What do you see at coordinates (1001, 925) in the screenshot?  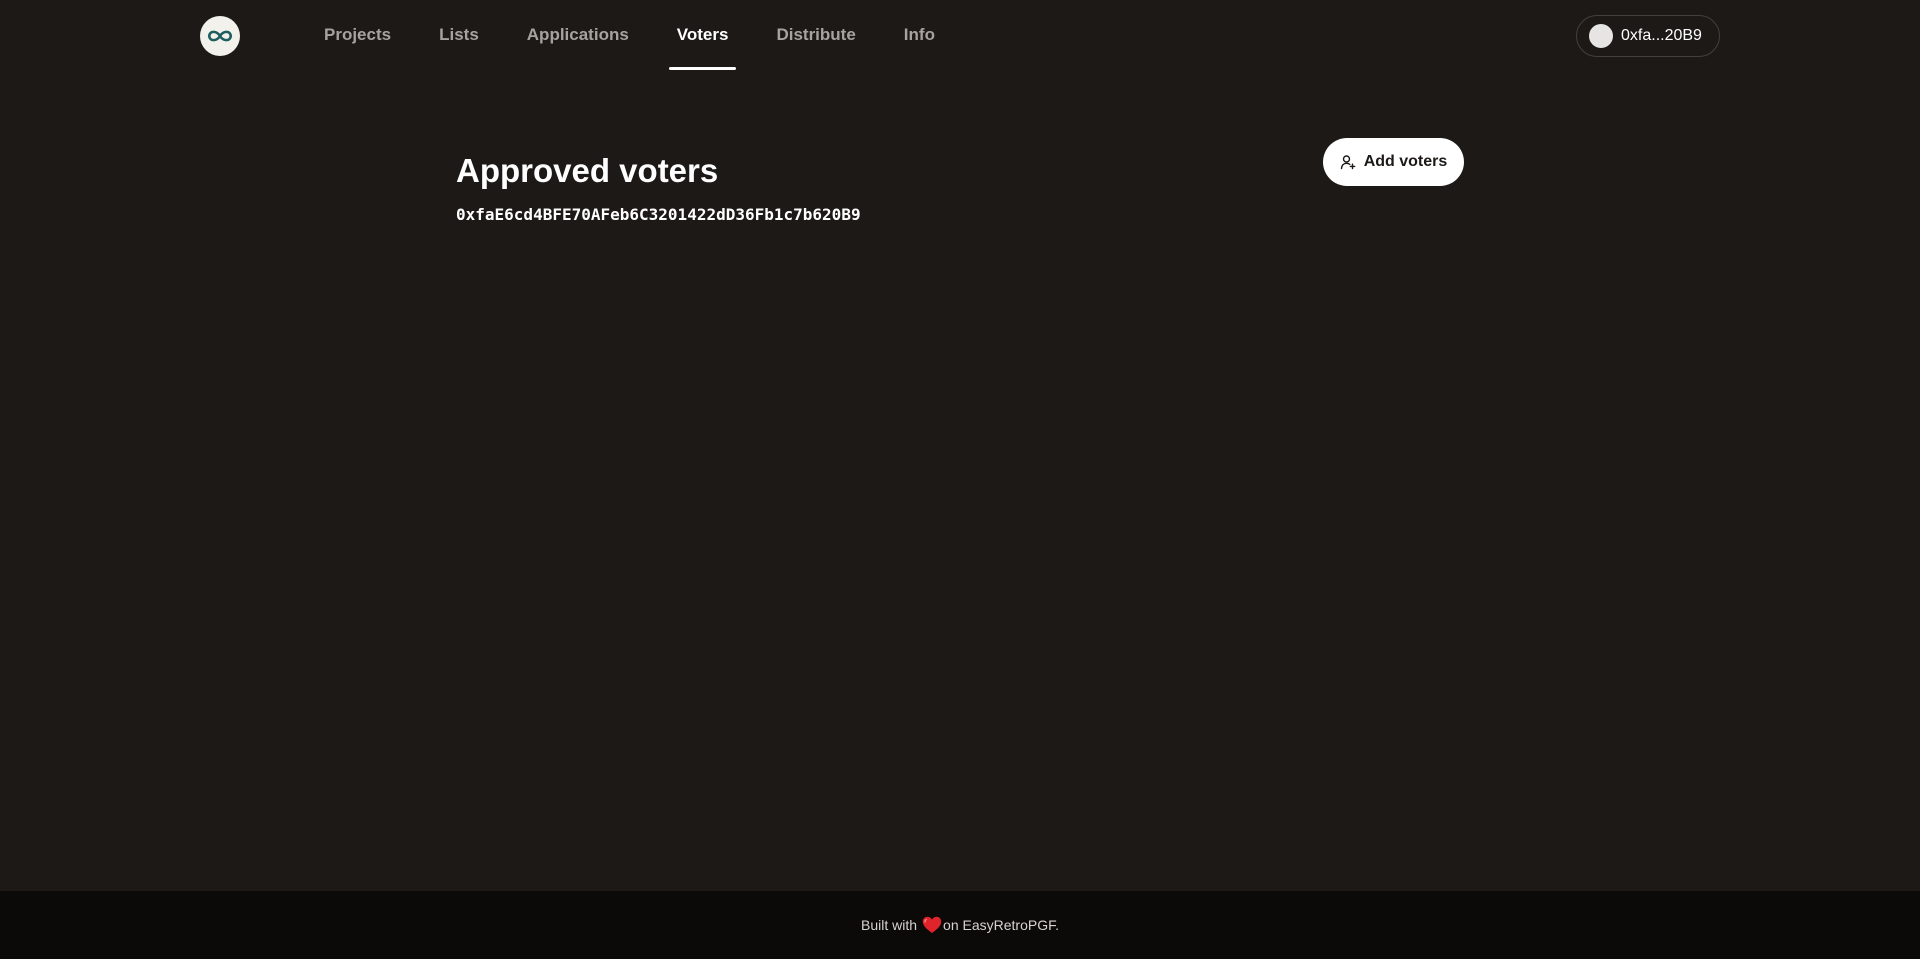 I see `footer-suffix: on EasyRetroPGF.` at bounding box center [1001, 925].